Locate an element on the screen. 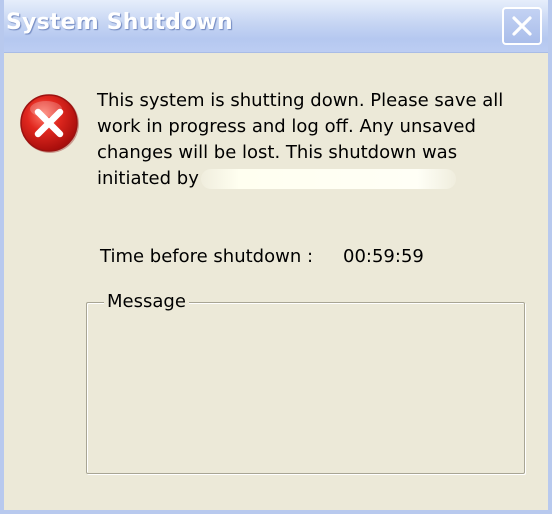 The image size is (552, 514). close-button is located at coordinates (522, 26).